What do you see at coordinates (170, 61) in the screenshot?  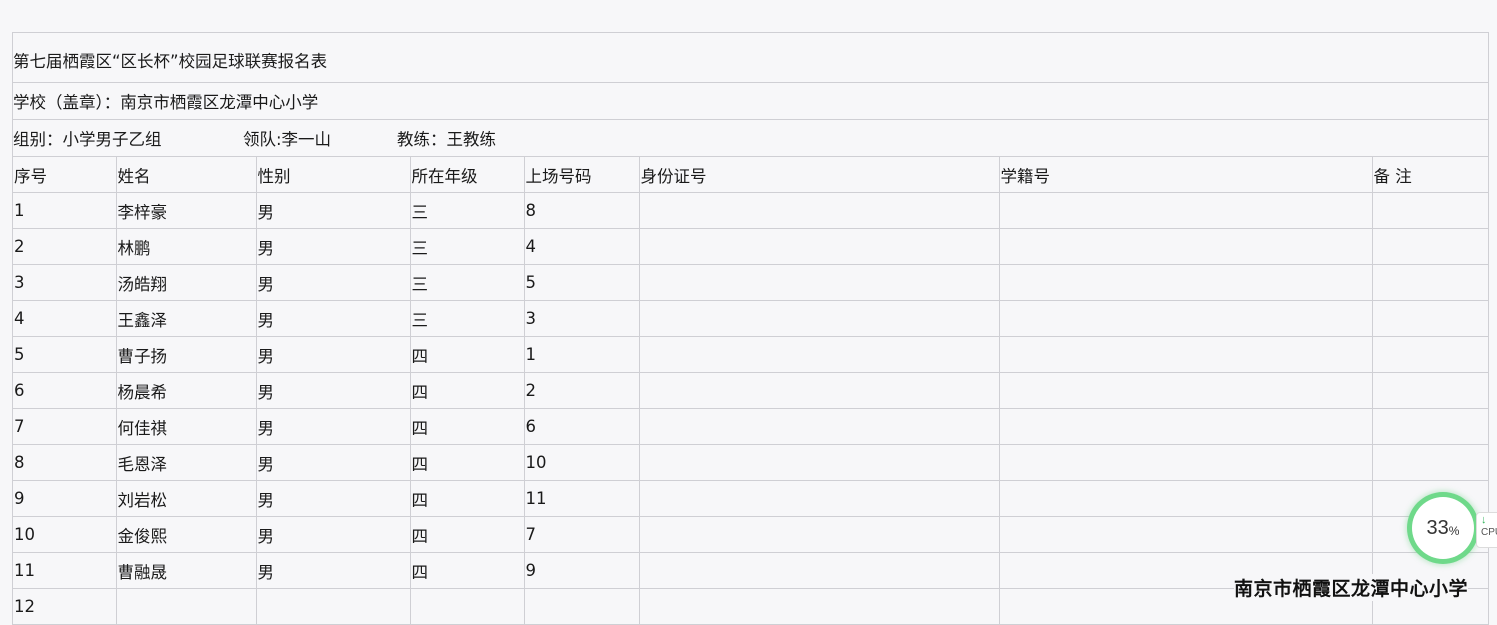 I see `form-title: 第七届栖霞区“区长杯”校园足球联赛报名表` at bounding box center [170, 61].